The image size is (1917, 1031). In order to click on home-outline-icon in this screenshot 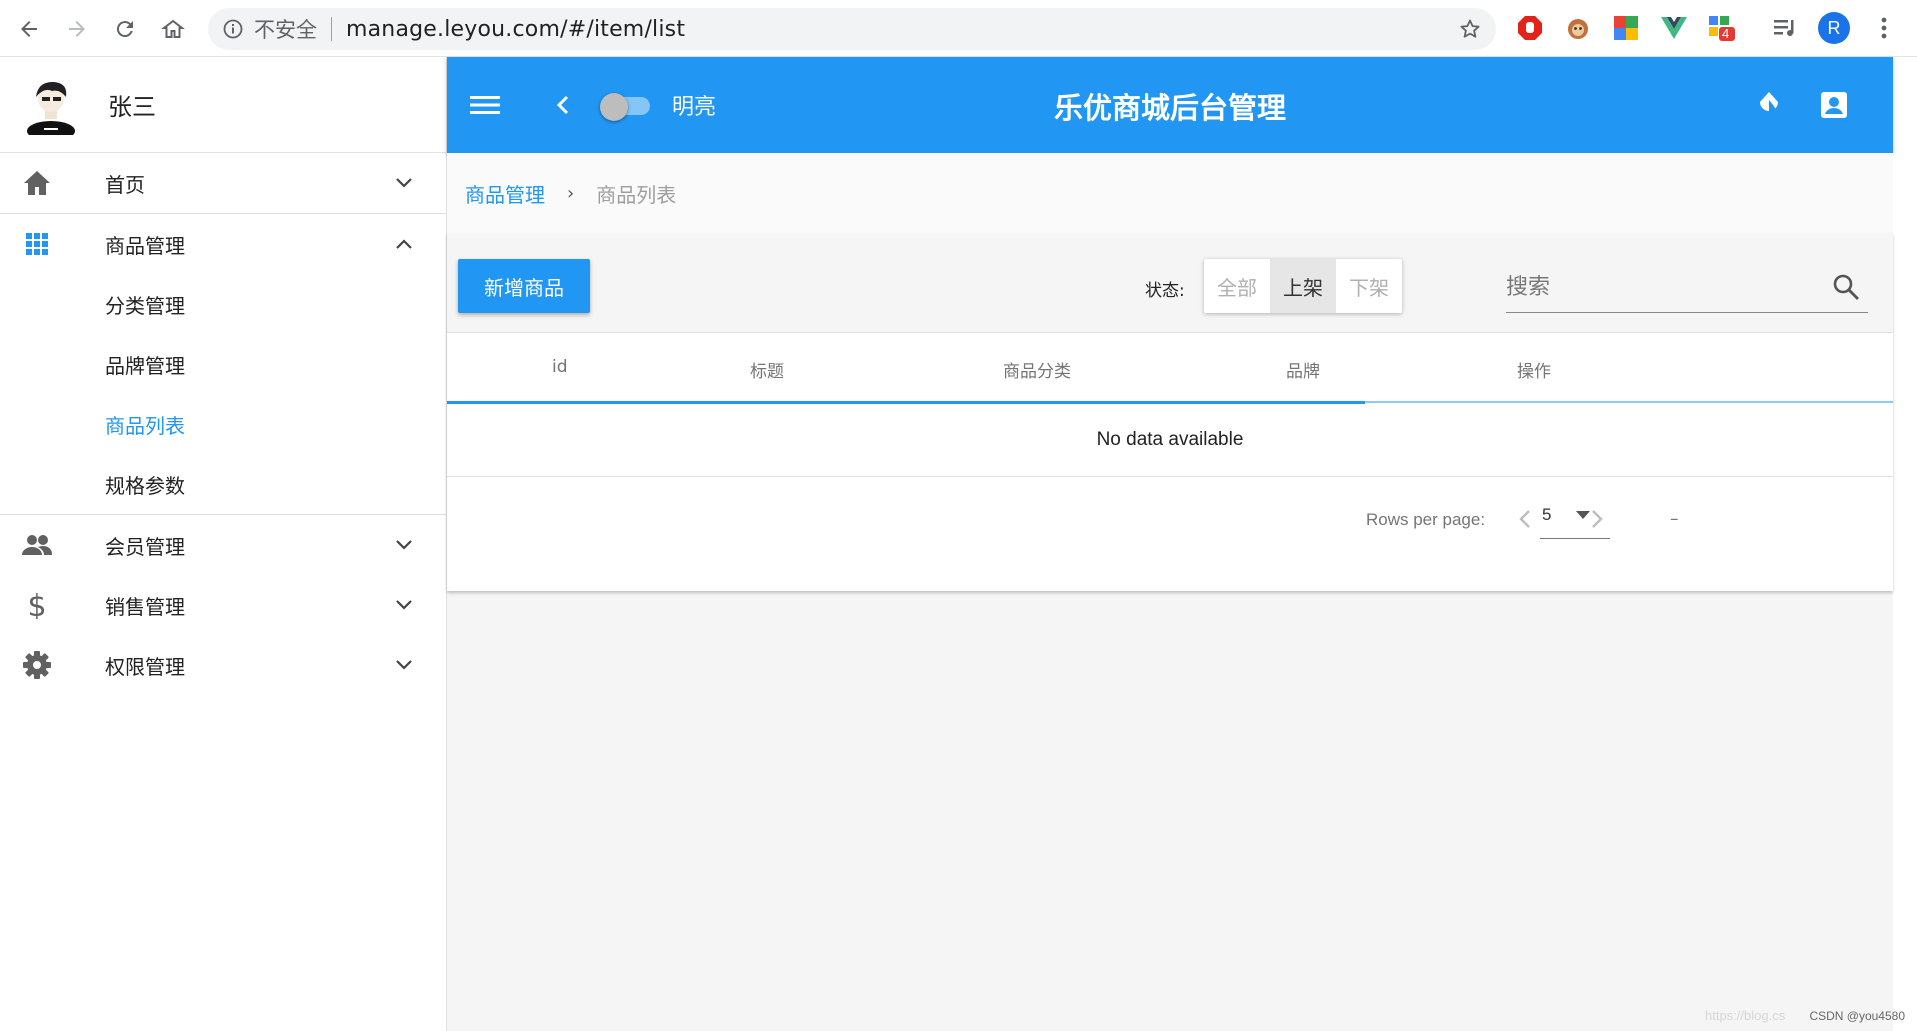, I will do `click(173, 28)`.